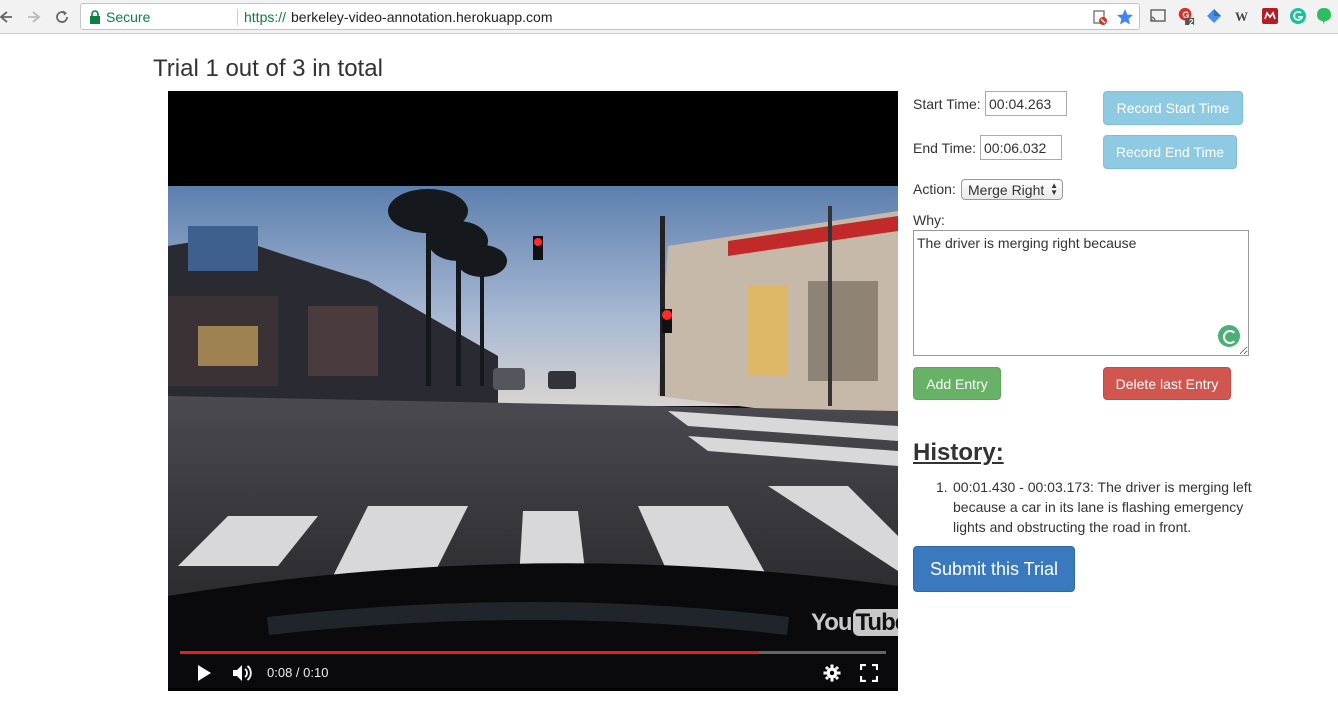 The image size is (1338, 724). I want to click on cast-icon, so click(1158, 16).